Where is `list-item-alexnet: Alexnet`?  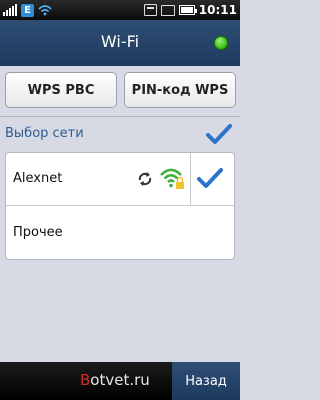
list-item-alexnet: Alexnet is located at coordinates (120, 179).